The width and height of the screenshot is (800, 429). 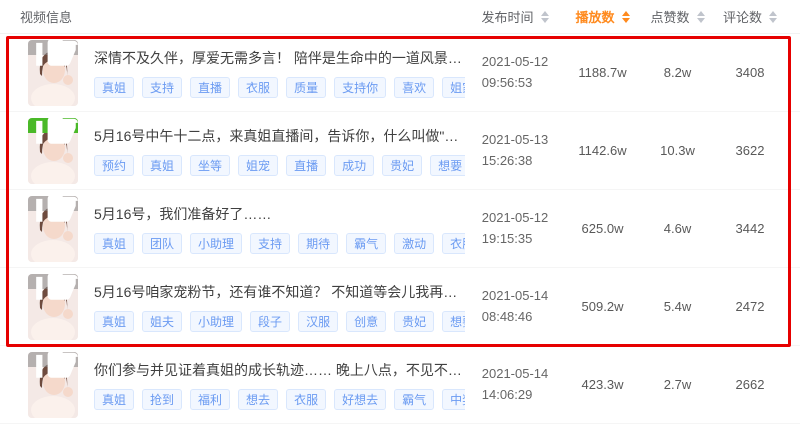 I want to click on tag: 成功, so click(x=354, y=165).